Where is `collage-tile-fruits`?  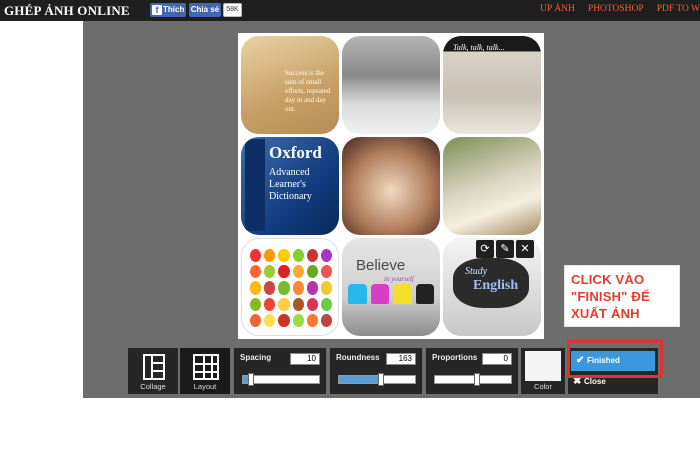 collage-tile-fruits is located at coordinates (290, 287).